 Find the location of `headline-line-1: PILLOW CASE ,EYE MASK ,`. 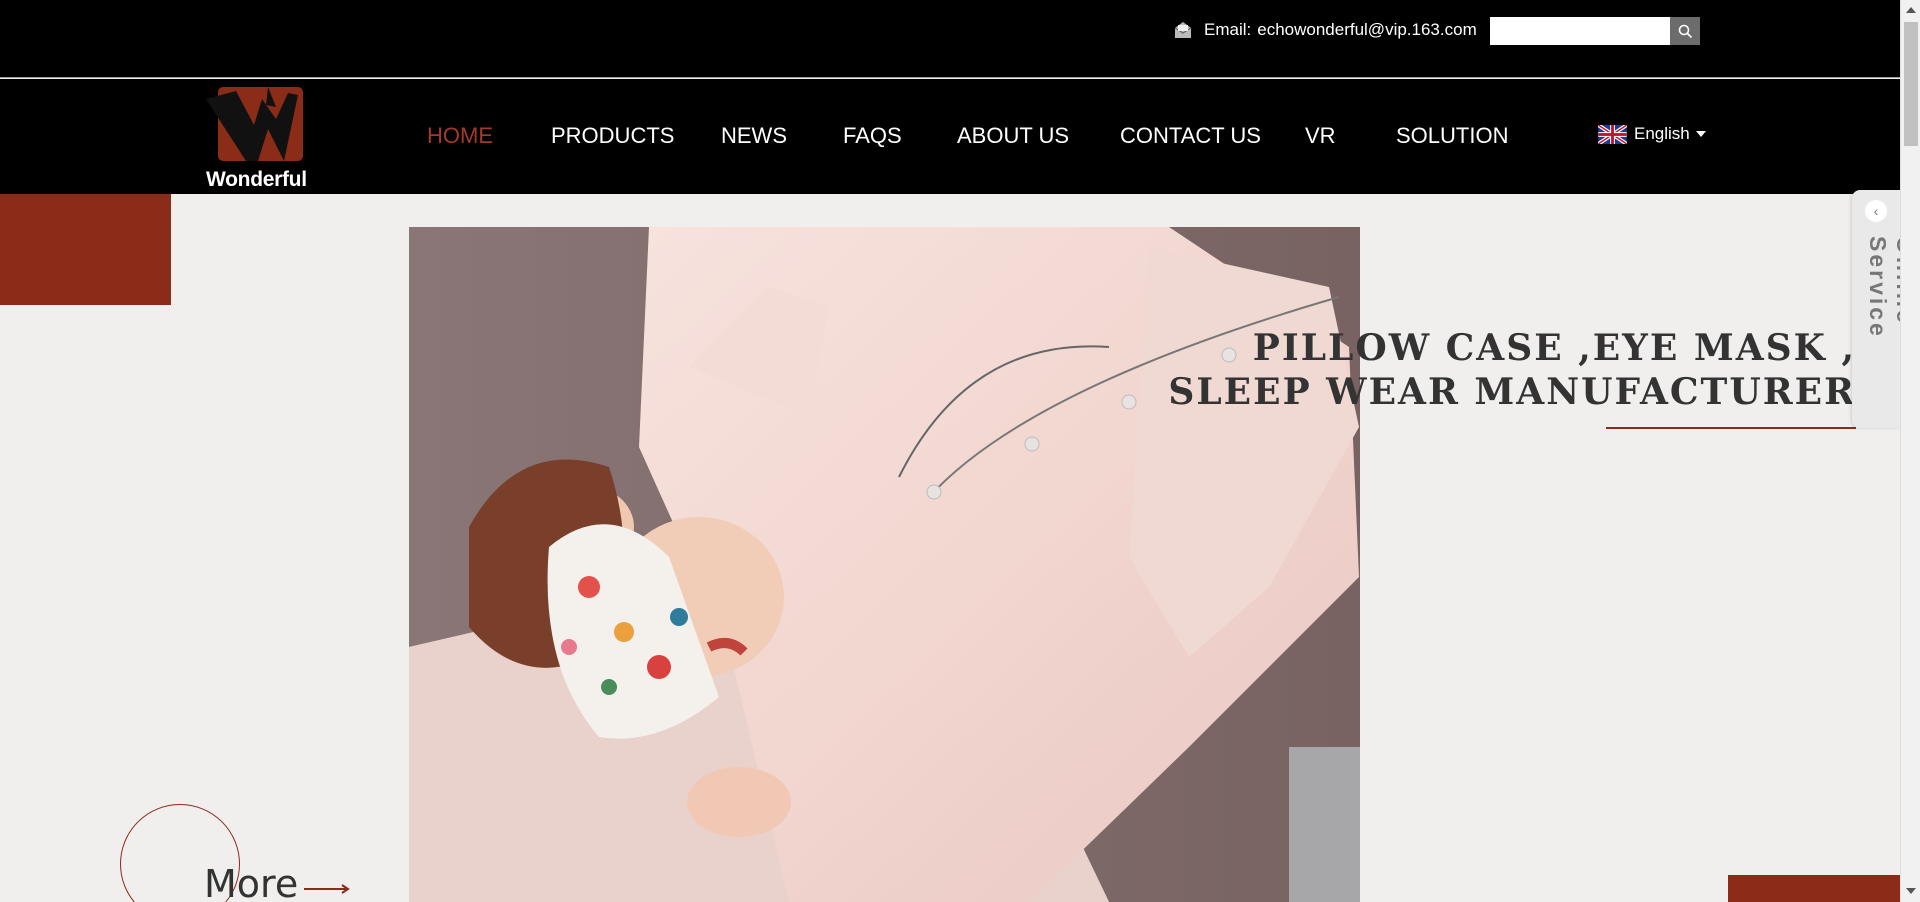

headline-line-1: PILLOW CASE ,EYE MASK , is located at coordinates (1554, 348).